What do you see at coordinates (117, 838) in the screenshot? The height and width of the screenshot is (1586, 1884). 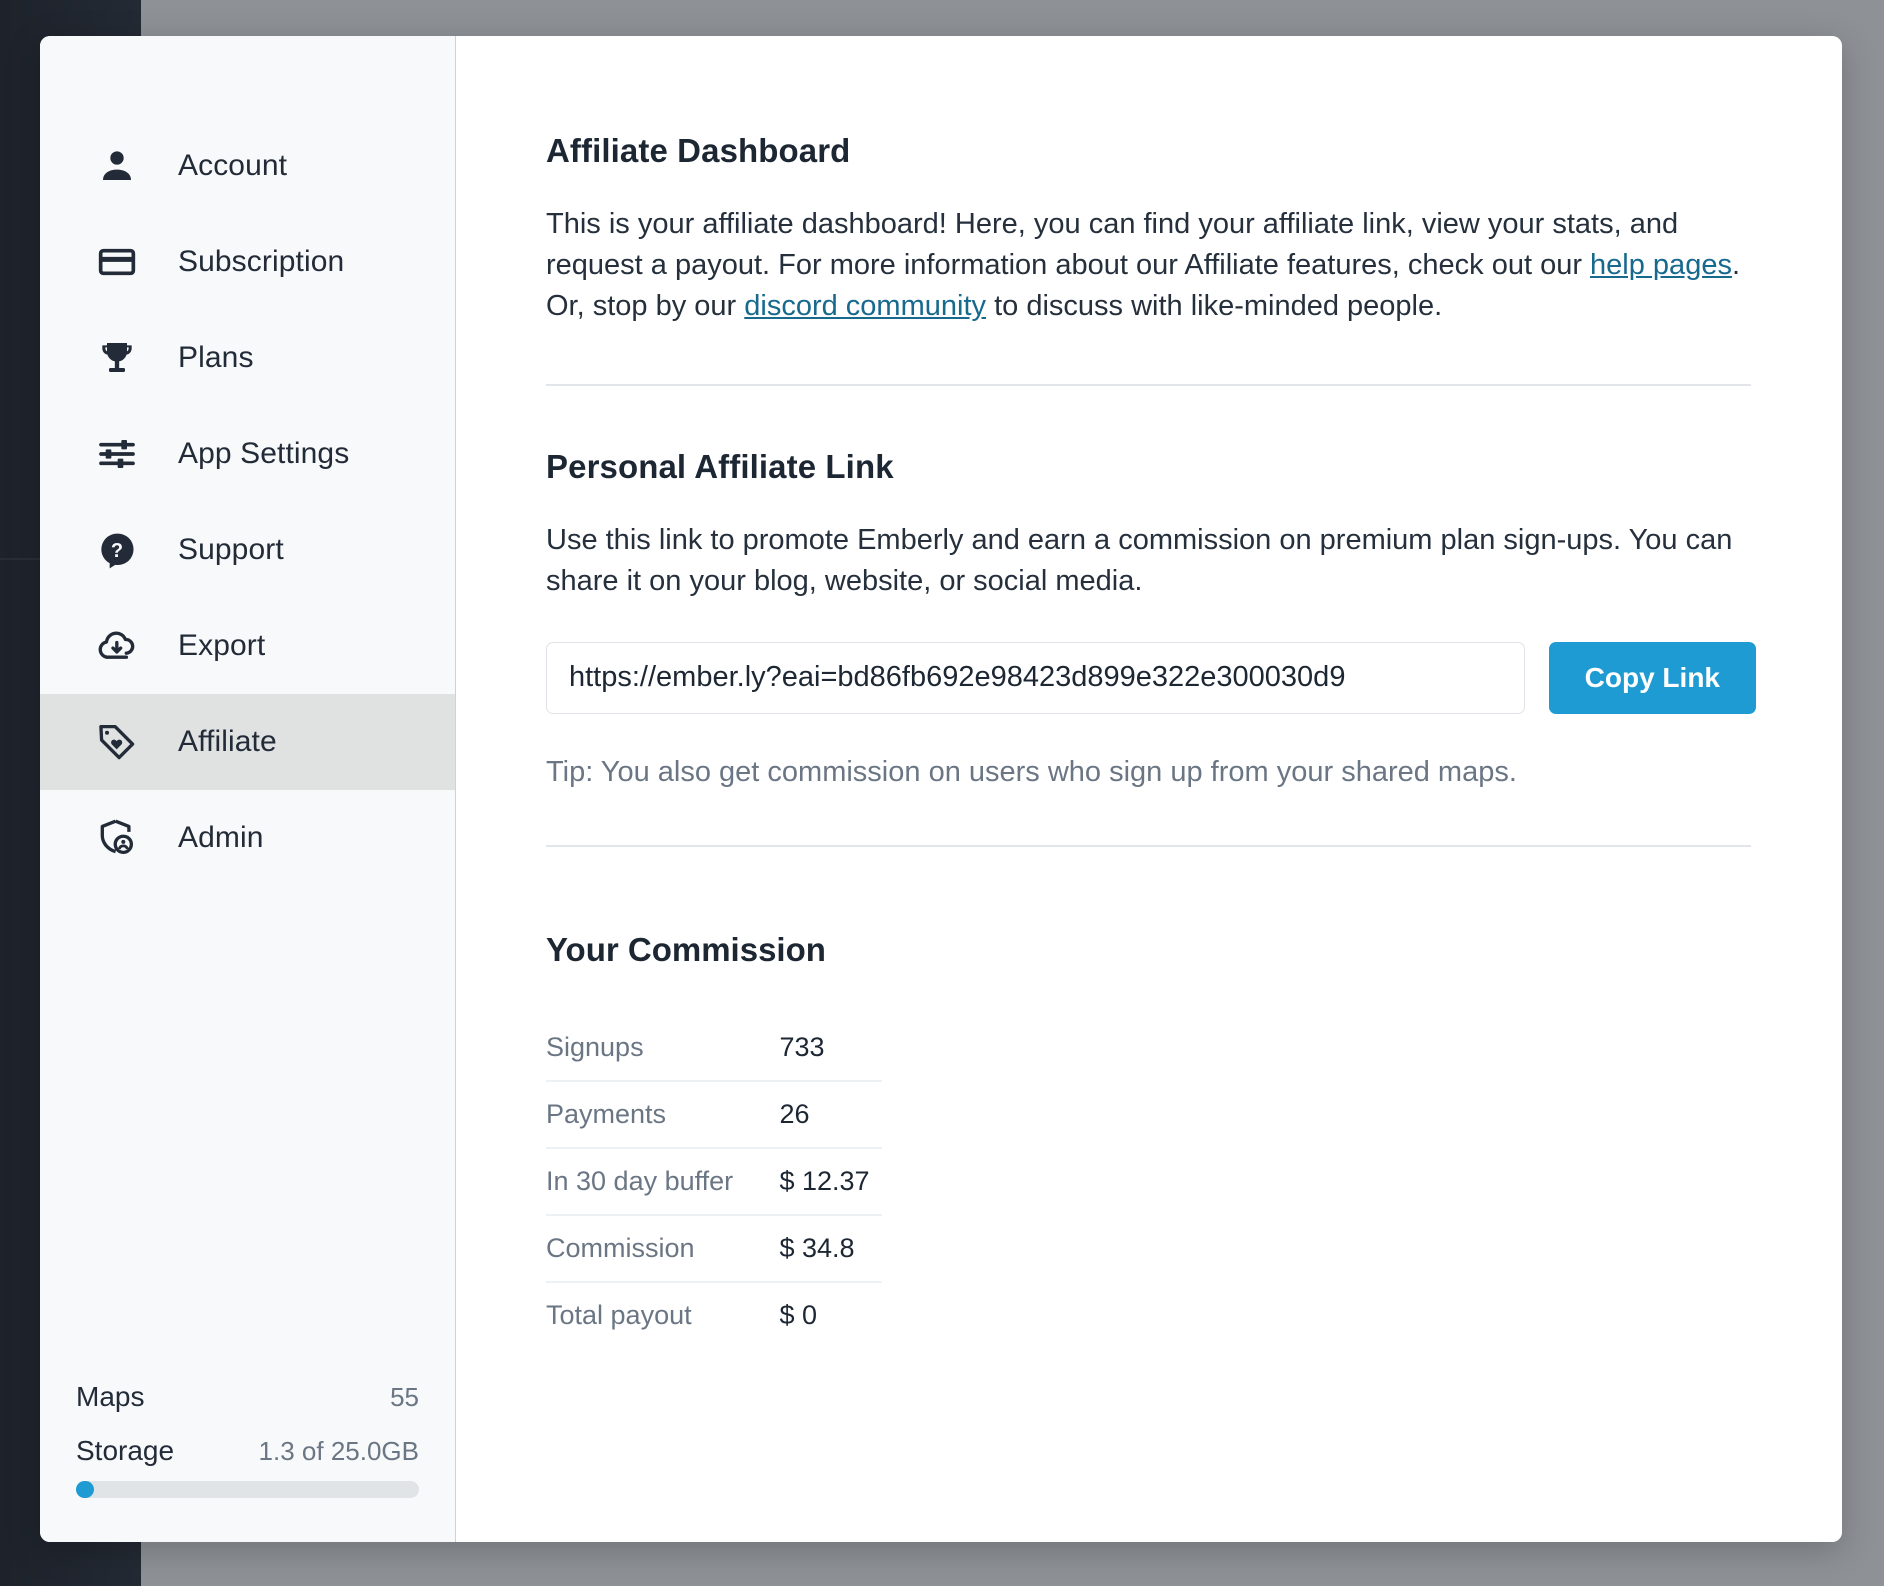 I see `shield-person-icon` at bounding box center [117, 838].